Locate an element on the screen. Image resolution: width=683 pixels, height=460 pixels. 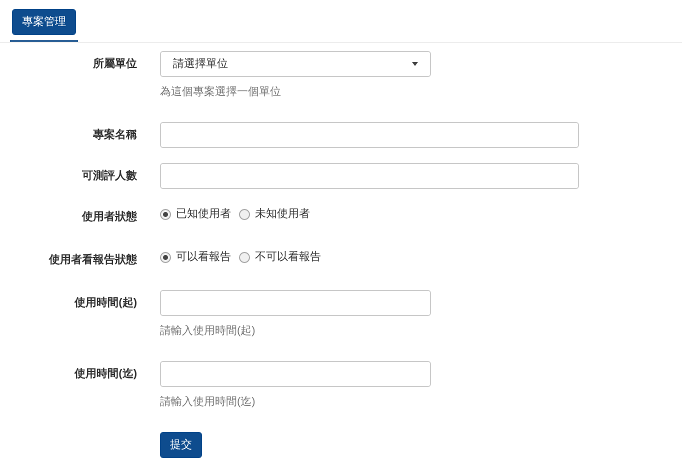
field-label: 使用時間(迄) is located at coordinates (105, 374).